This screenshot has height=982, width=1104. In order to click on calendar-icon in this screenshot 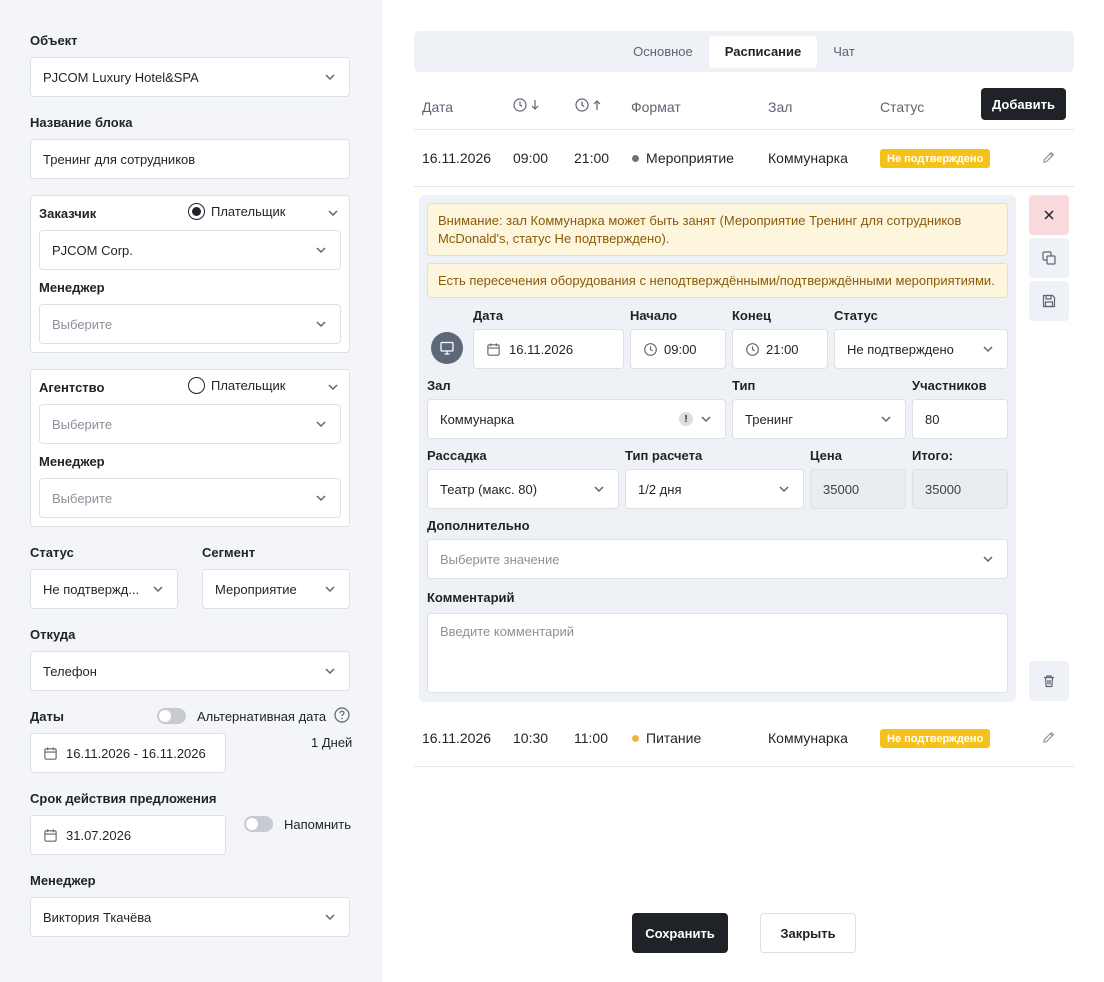, I will do `click(493, 349)`.